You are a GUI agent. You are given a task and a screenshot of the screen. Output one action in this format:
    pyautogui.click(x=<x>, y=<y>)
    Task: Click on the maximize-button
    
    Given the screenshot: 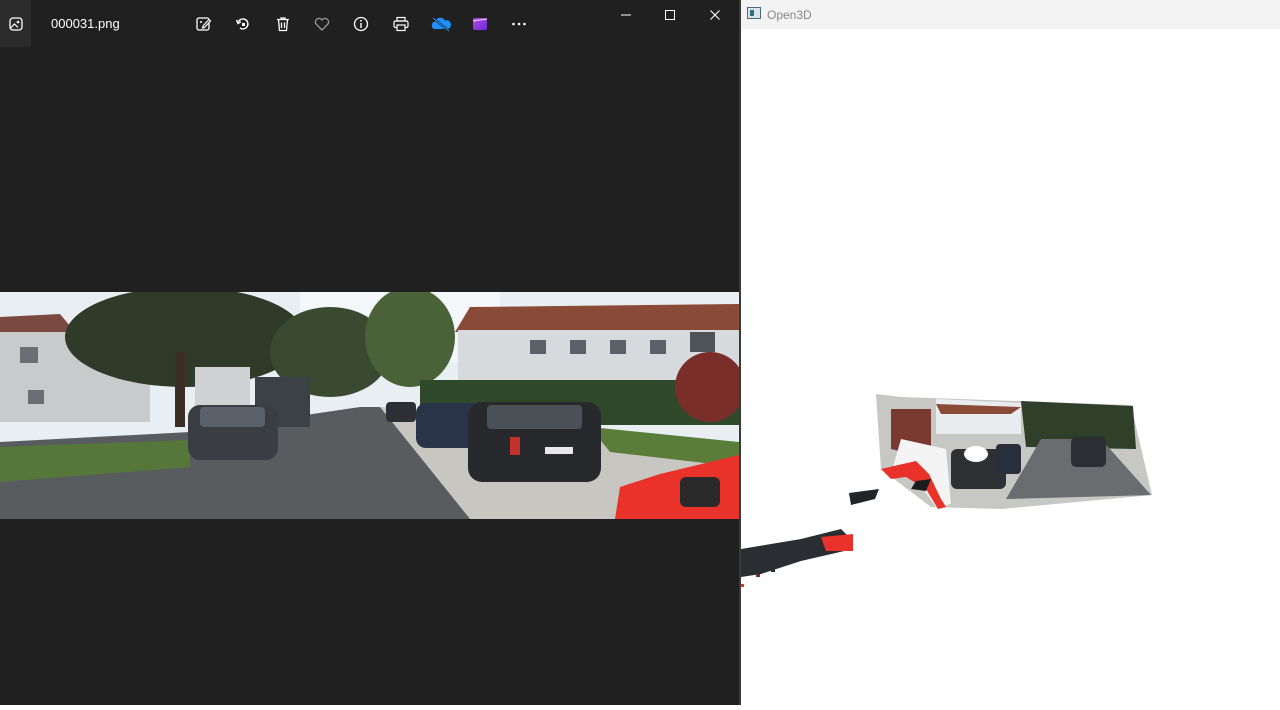 What is the action you would take?
    pyautogui.click(x=670, y=15)
    